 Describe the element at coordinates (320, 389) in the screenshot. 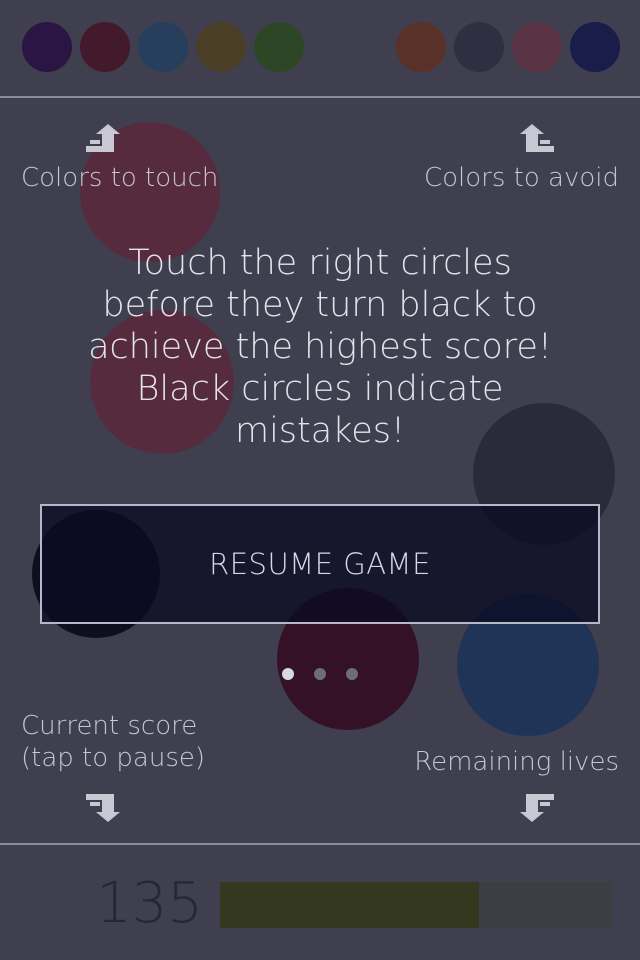

I see `instructions-line: Black circles indicate` at that location.